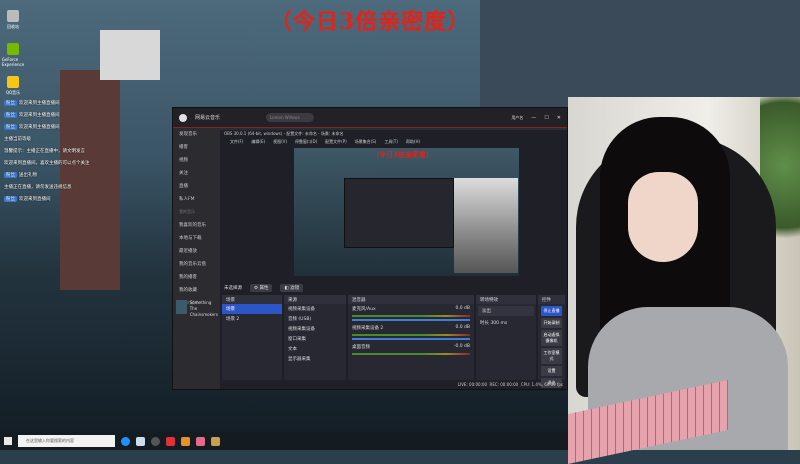 The width and height of the screenshot is (800, 464). What do you see at coordinates (411, 299) in the screenshot?
I see `dock-header: 混音器` at bounding box center [411, 299].